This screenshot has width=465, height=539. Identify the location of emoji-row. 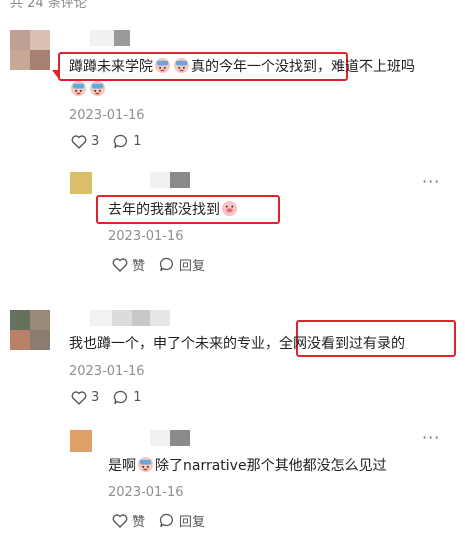
(88, 88).